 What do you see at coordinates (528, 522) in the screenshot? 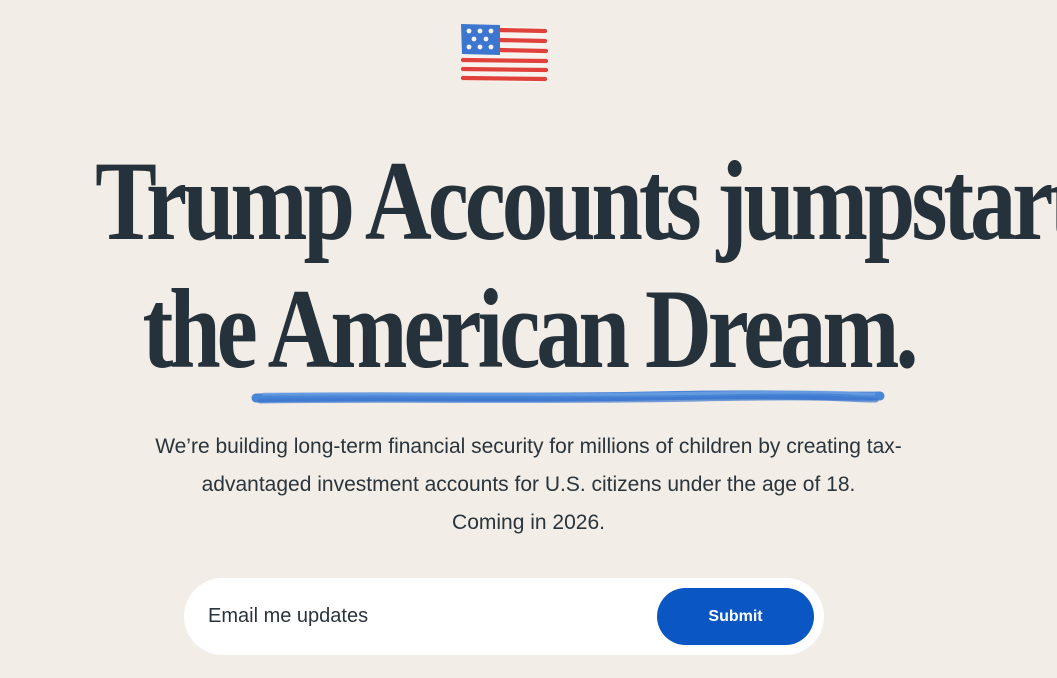
I see `coming-date-text: Coming in 2026.` at bounding box center [528, 522].